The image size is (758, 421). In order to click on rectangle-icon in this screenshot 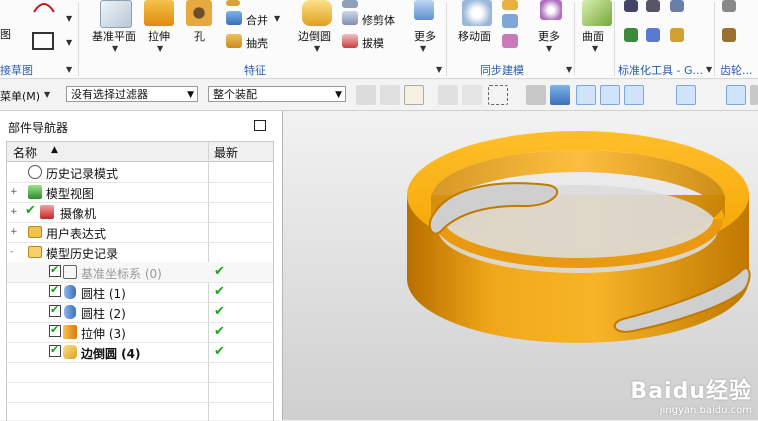, I will do `click(43, 41)`.